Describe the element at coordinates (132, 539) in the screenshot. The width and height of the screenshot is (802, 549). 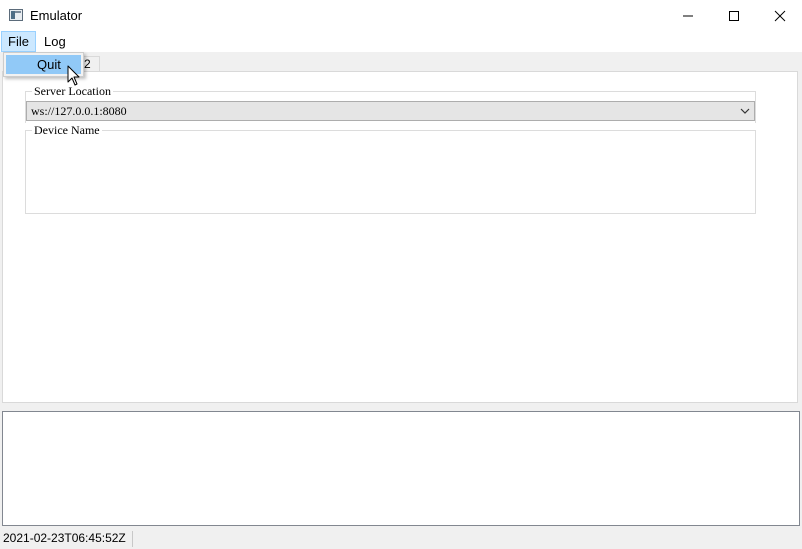
I see `status-separator` at that location.